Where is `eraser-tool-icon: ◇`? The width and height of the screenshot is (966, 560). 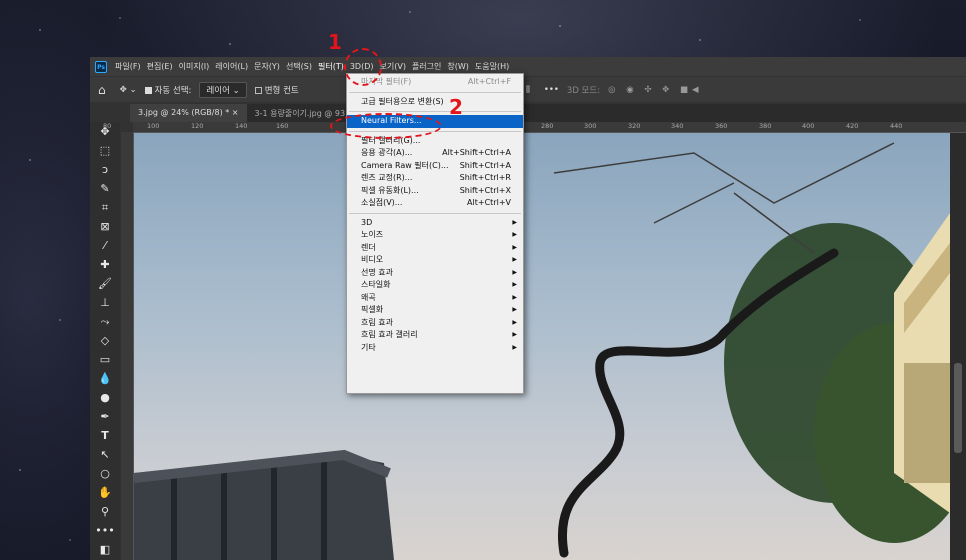
eraser-tool-icon: ◇ is located at coordinates (105, 340).